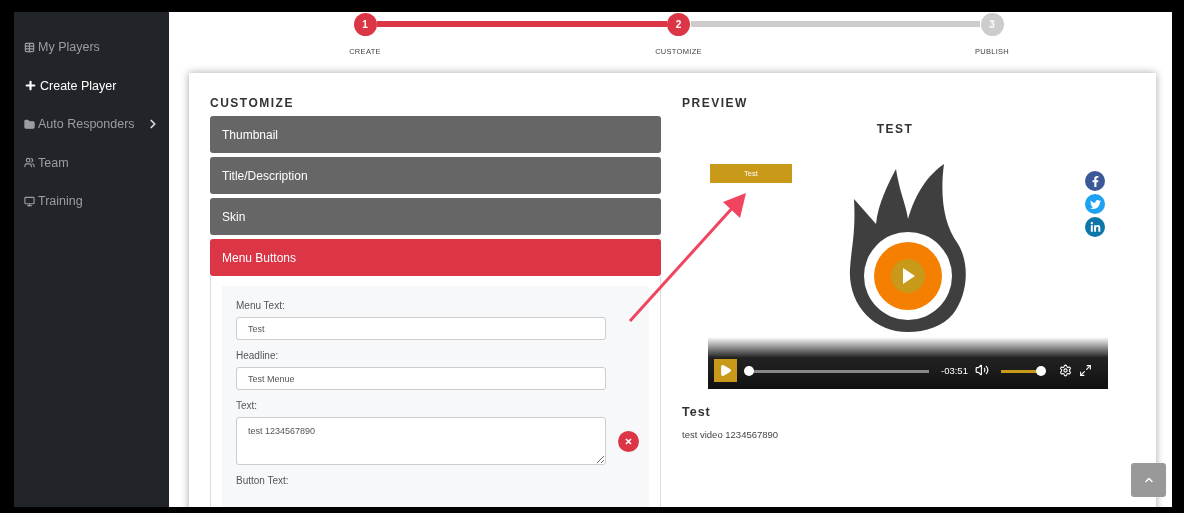 The image size is (1184, 513). I want to click on text-area: test 1234567890, so click(421, 441).